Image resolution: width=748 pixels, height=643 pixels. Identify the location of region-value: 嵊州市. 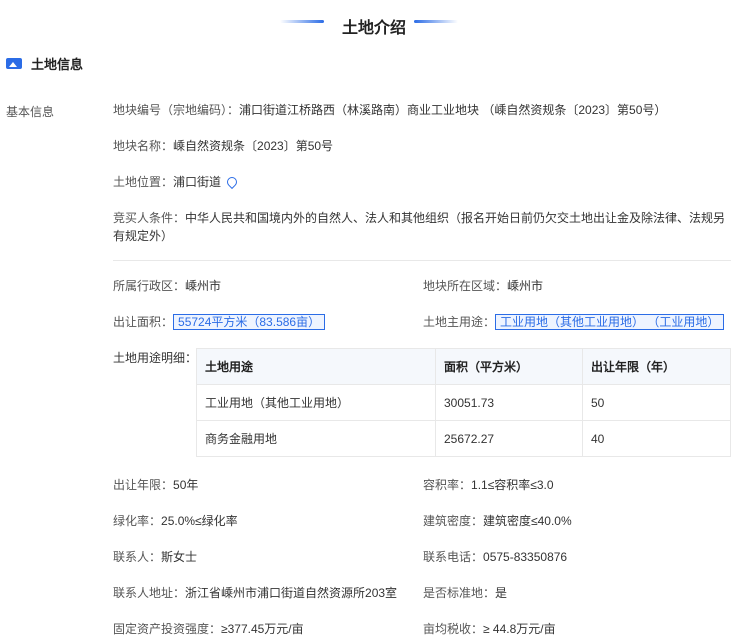
(525, 286).